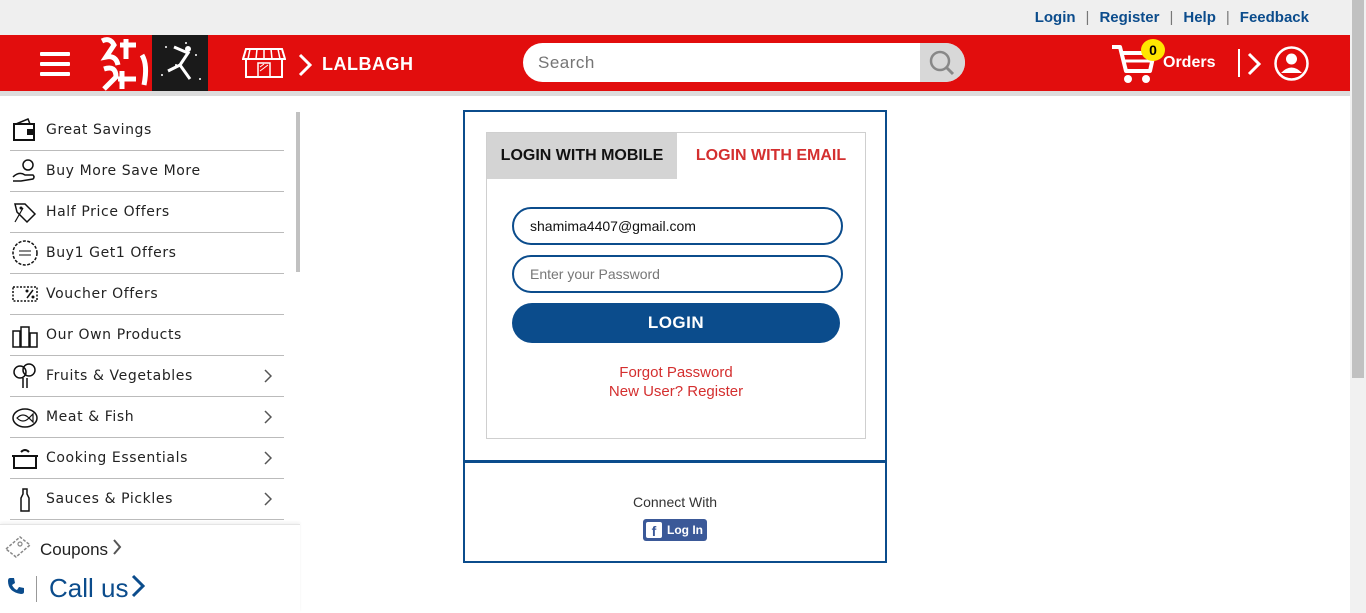  What do you see at coordinates (152, 63) in the screenshot?
I see `brand-logo` at bounding box center [152, 63].